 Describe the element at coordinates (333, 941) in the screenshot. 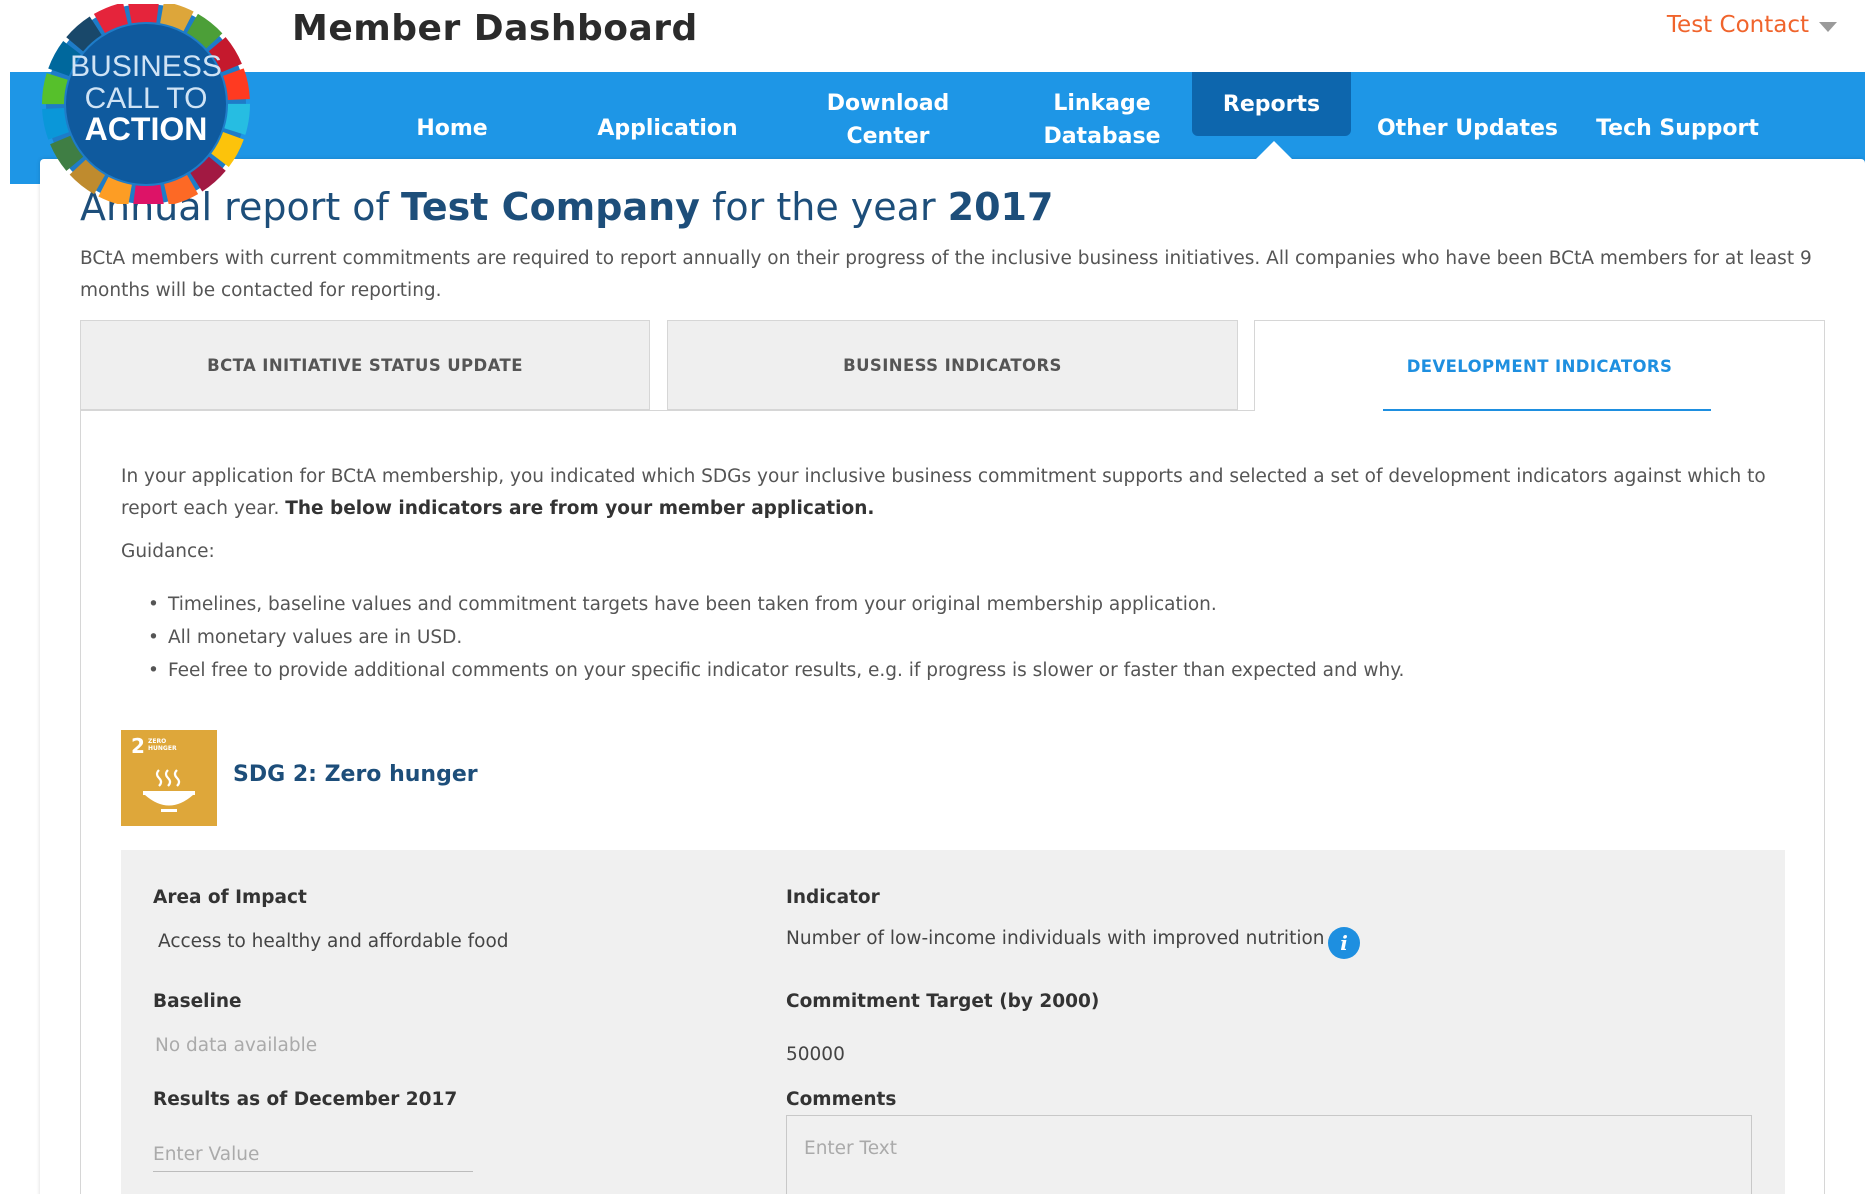

I see `area-of-impact-value: Access to healthy and affordable food` at that location.